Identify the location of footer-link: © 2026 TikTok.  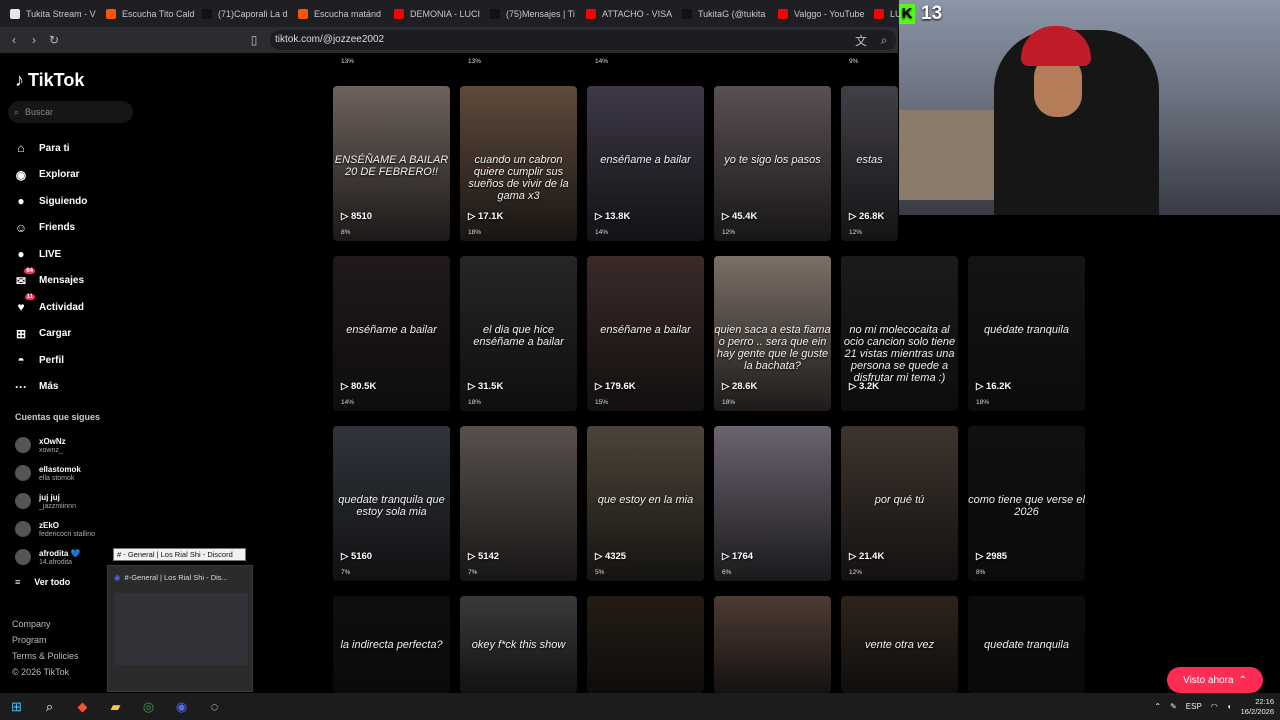
(41, 672).